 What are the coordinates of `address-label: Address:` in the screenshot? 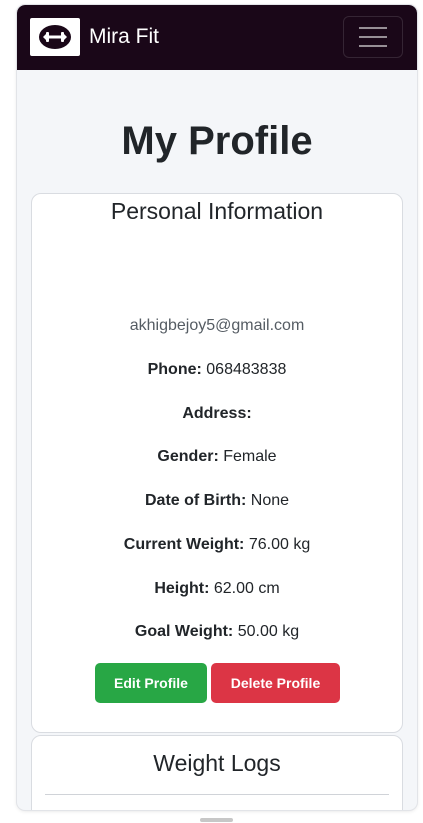 It's located at (217, 413).